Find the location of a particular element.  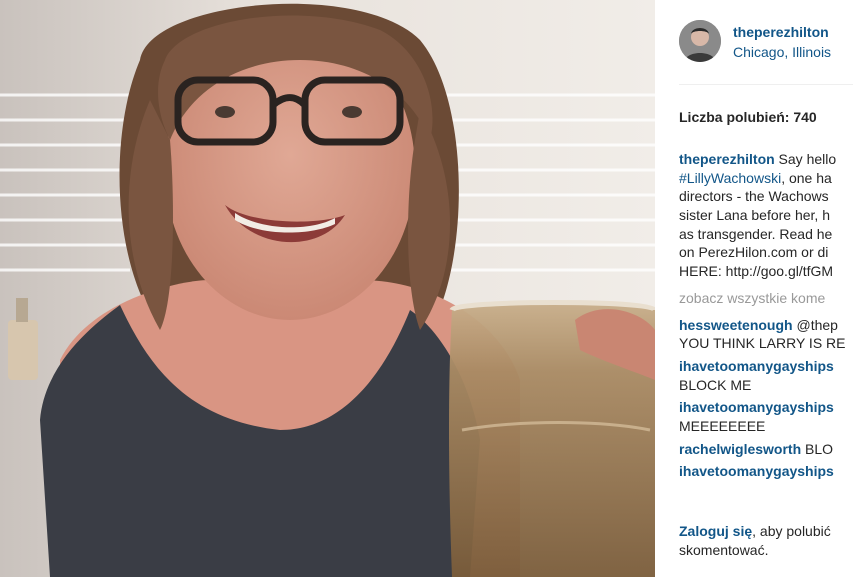

login-link: Zaloguj się is located at coordinates (715, 531).